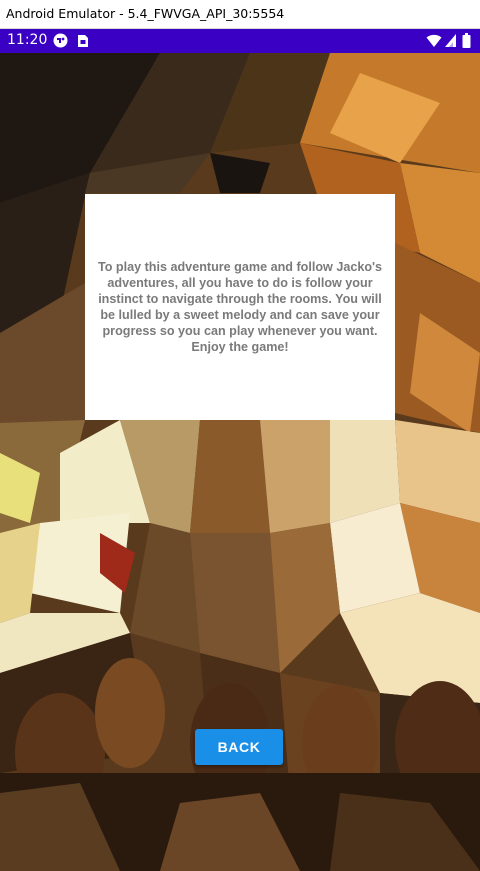  Describe the element at coordinates (60, 40) in the screenshot. I see `game-controller-icon` at that location.